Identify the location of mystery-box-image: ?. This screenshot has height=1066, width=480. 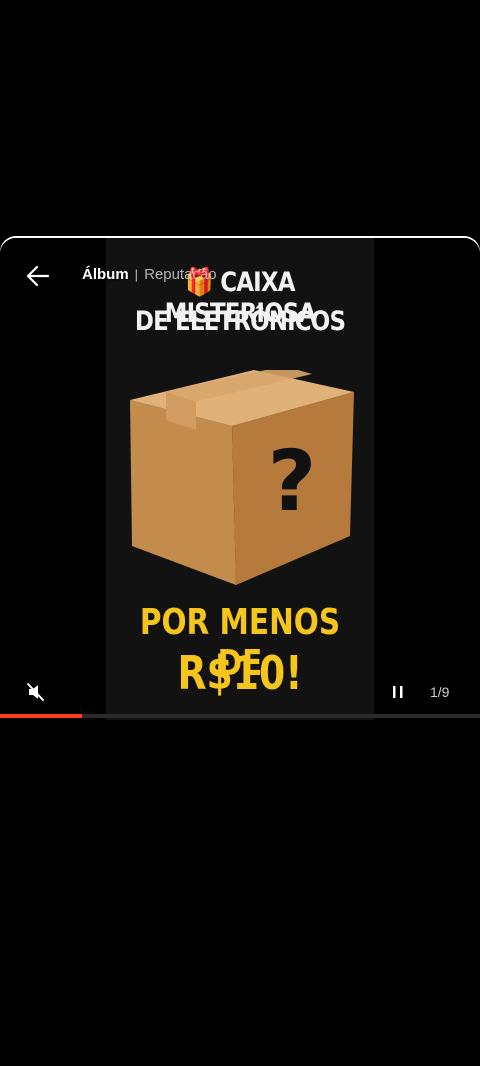
(242, 477).